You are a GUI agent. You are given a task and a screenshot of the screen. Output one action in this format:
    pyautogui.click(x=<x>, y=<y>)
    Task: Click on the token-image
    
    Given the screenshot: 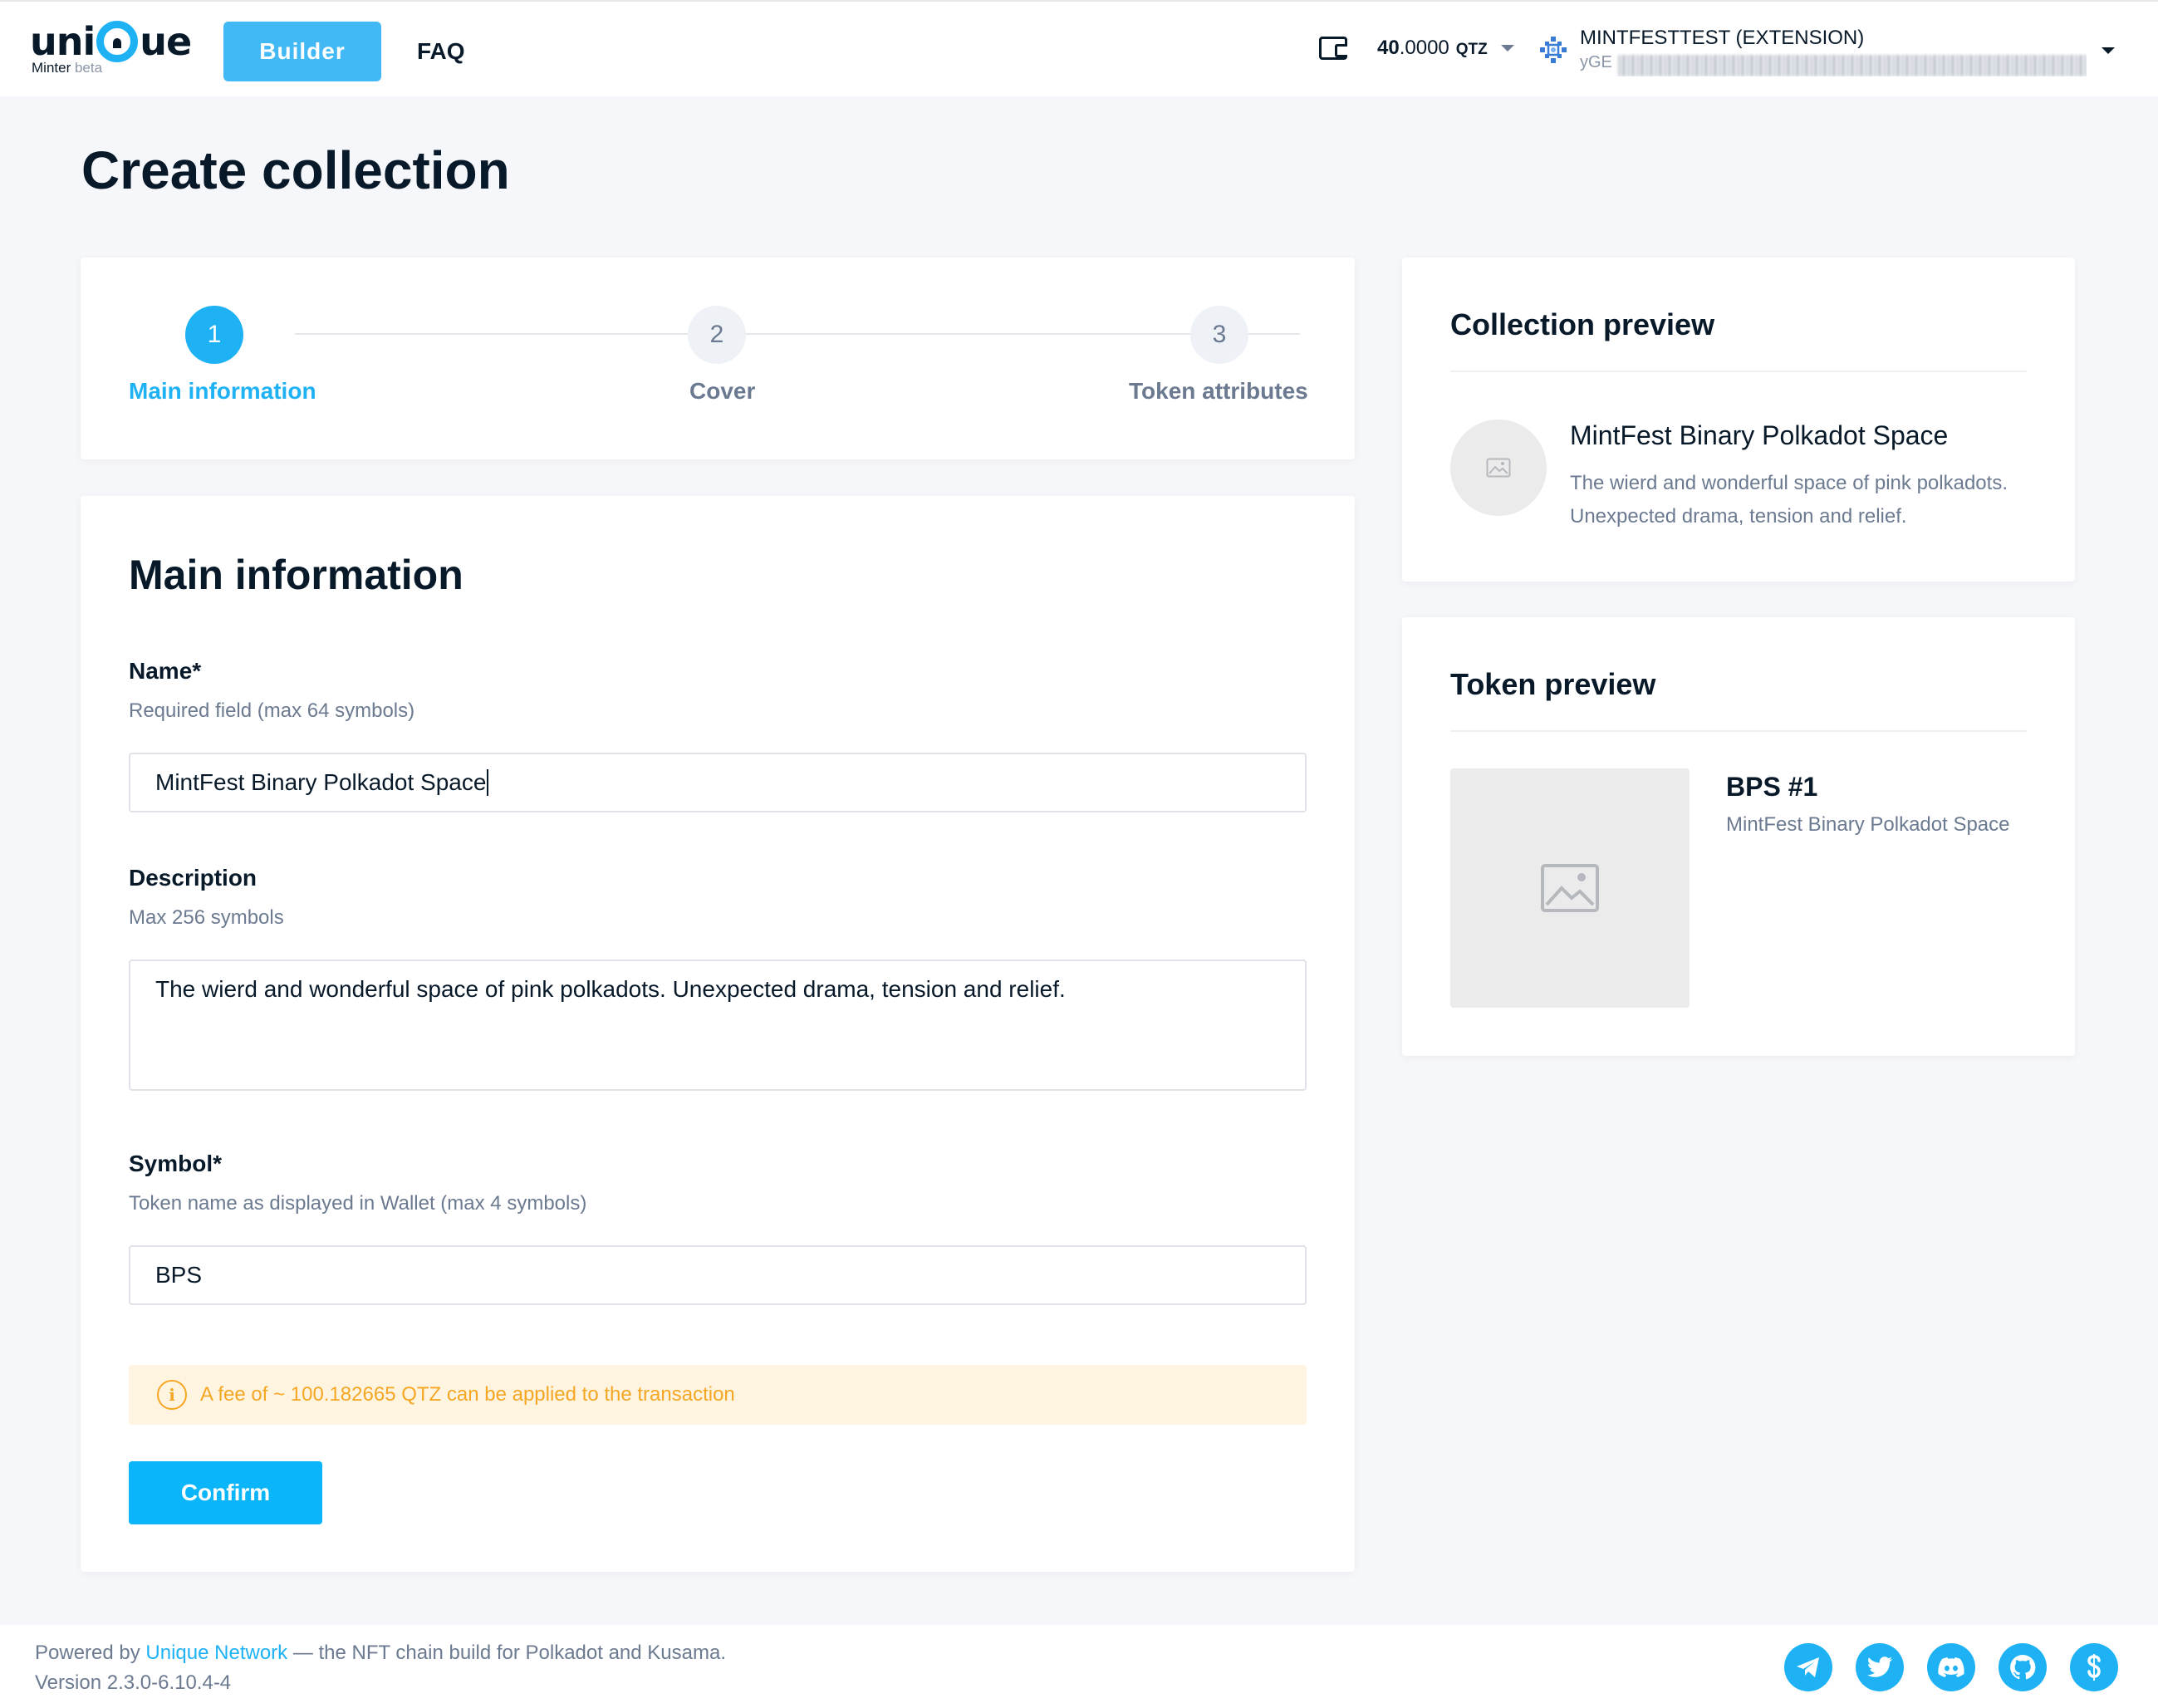 What is the action you would take?
    pyautogui.click(x=1570, y=888)
    